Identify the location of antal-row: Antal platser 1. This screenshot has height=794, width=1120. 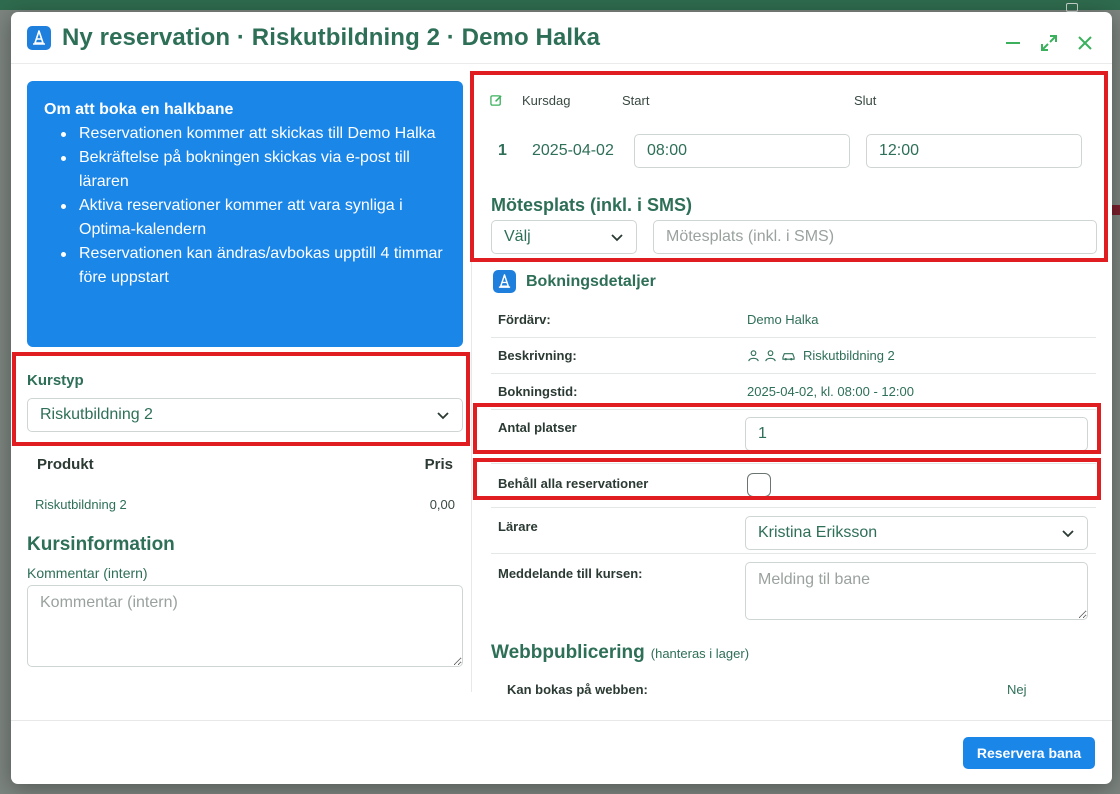
(793, 437).